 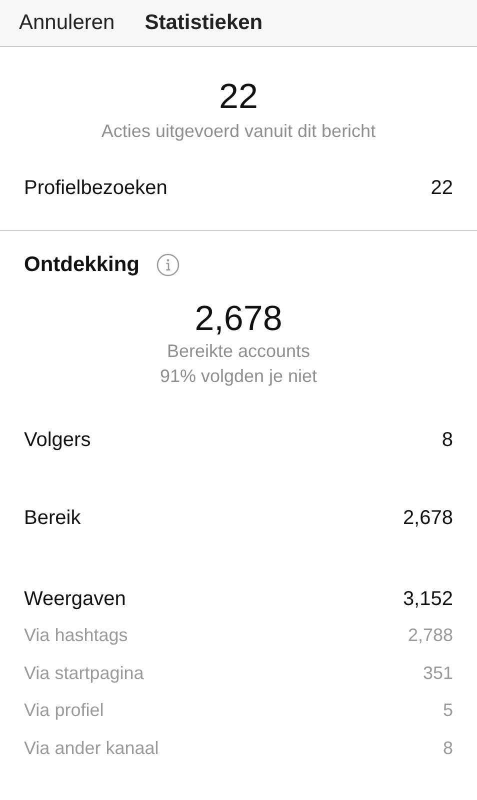 What do you see at coordinates (76, 635) in the screenshot?
I see `stat-label: Via hashtags` at bounding box center [76, 635].